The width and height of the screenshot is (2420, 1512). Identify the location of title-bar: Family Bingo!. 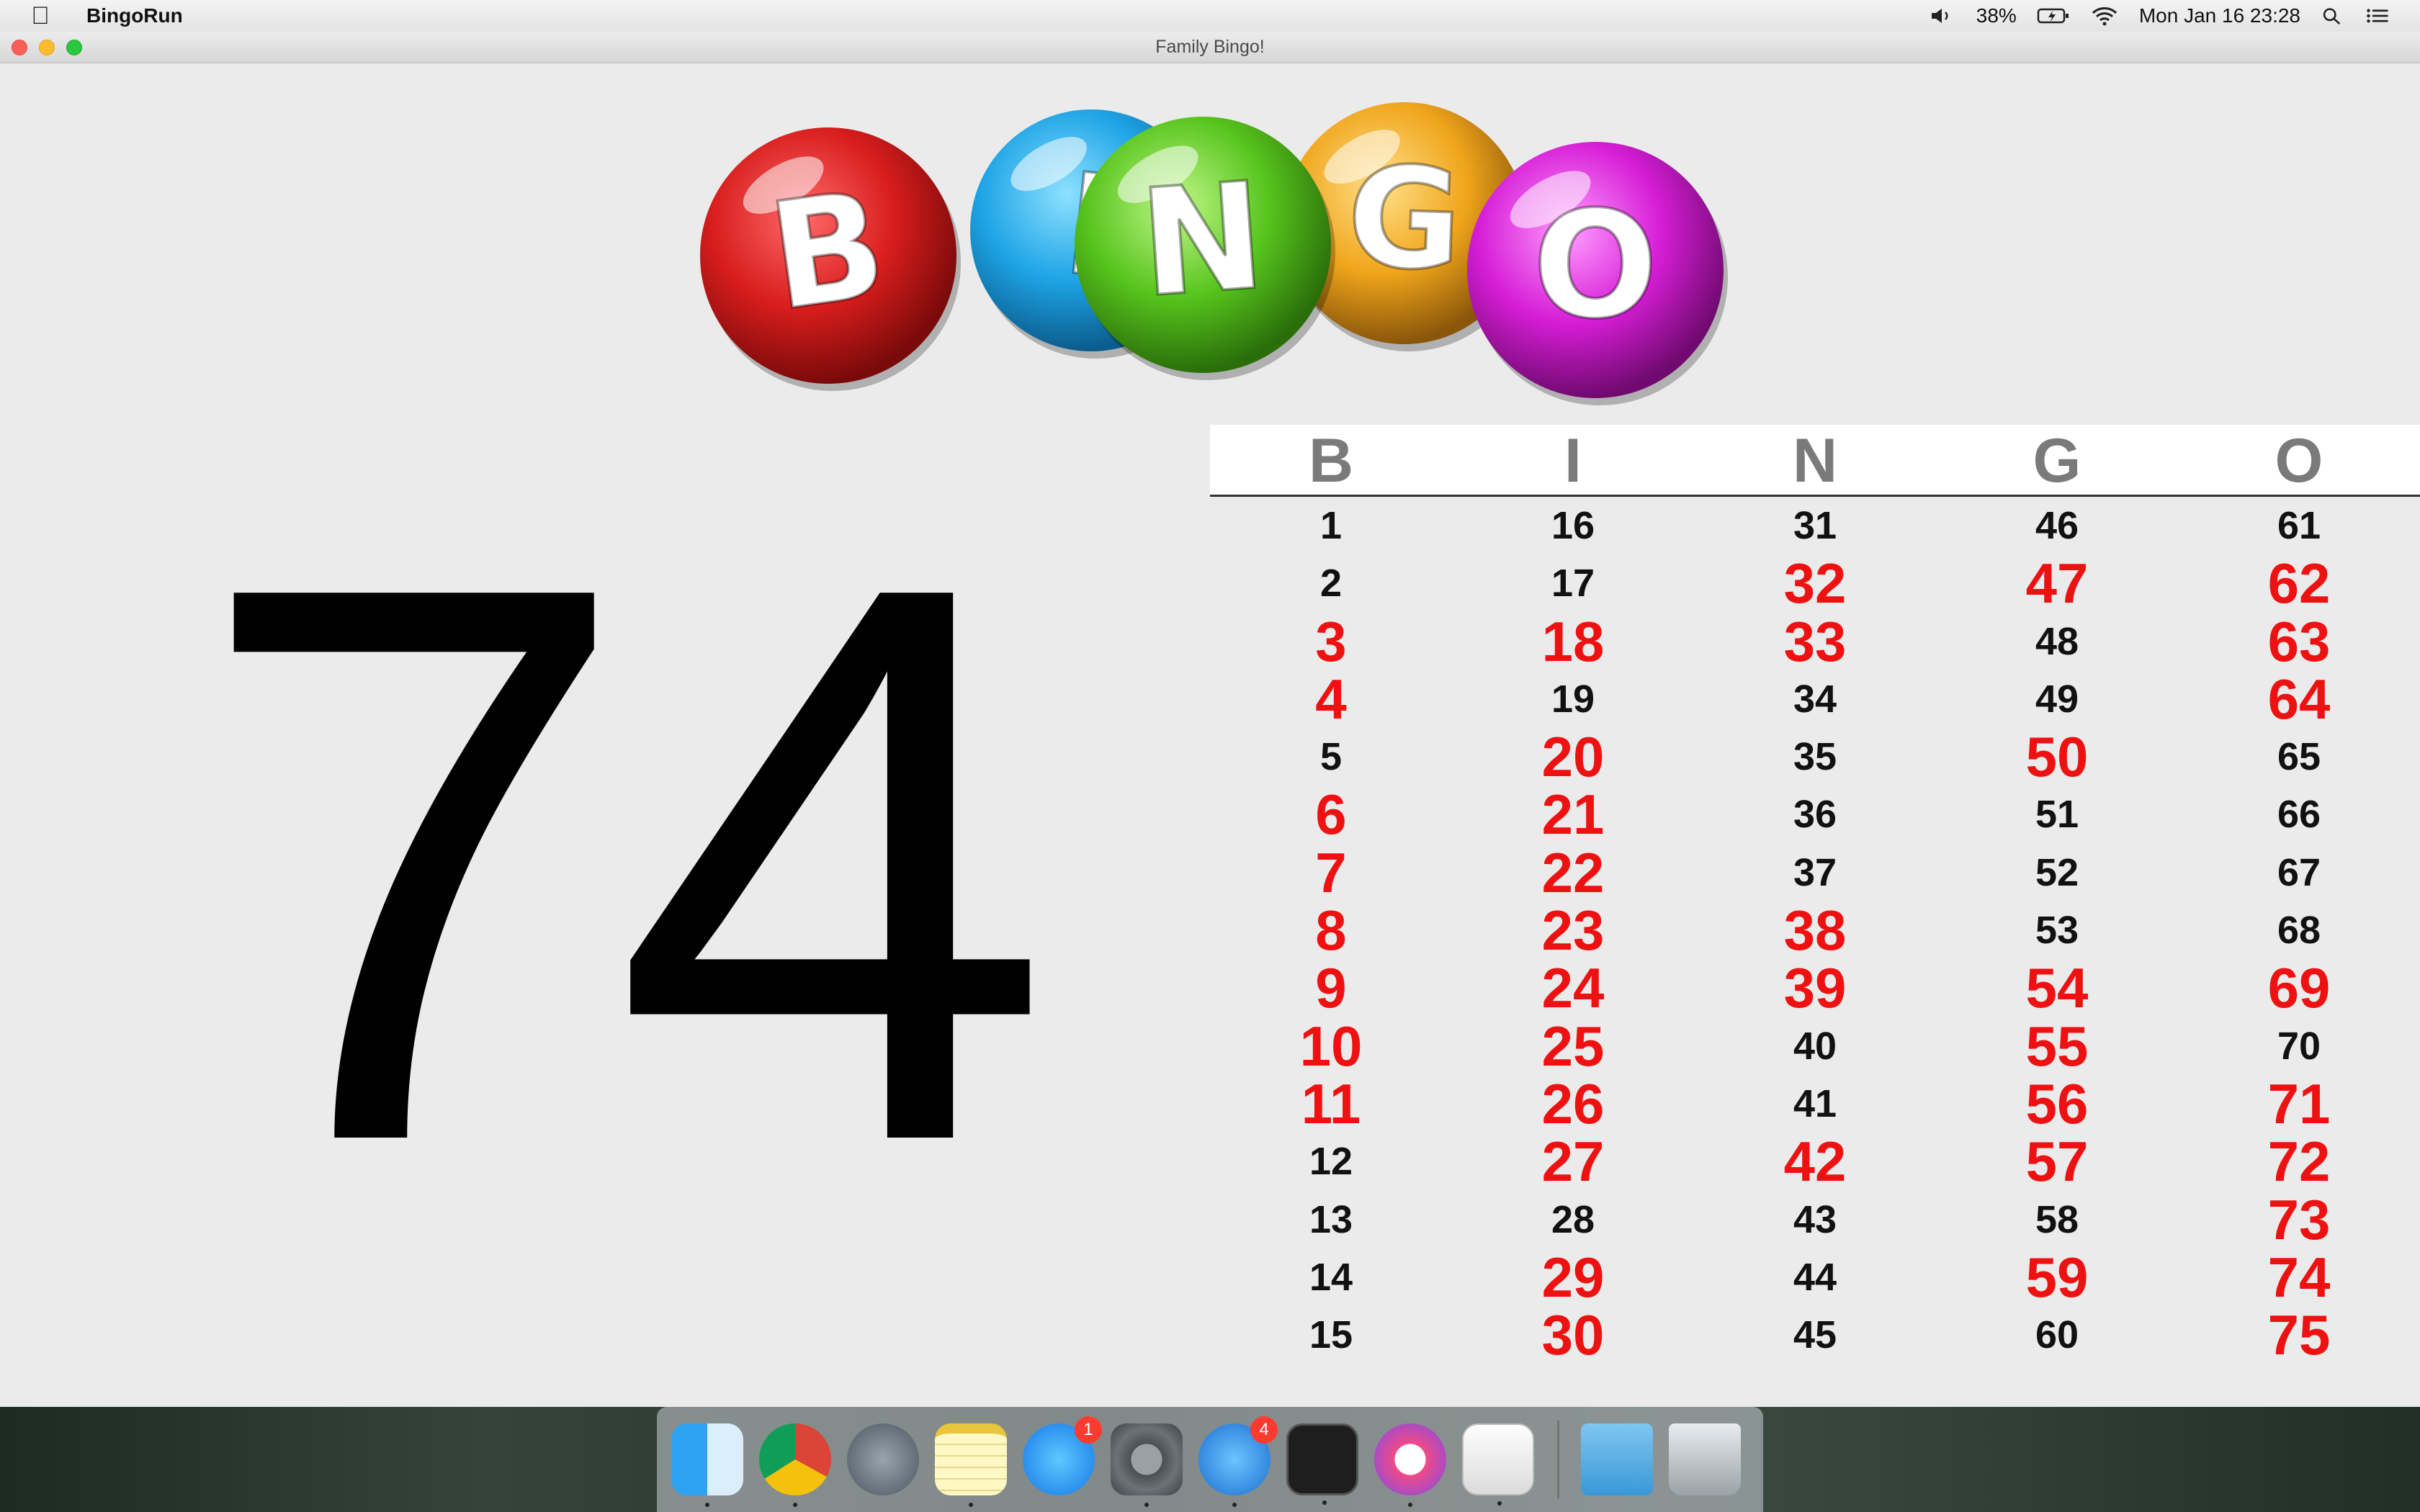
(1210, 47).